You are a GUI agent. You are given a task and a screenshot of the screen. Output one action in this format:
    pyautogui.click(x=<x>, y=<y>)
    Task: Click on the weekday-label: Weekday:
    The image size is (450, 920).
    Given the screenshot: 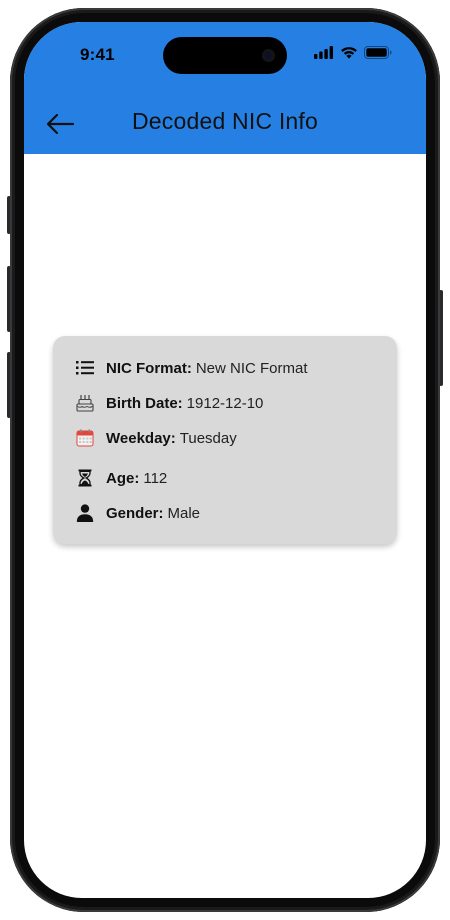 What is the action you would take?
    pyautogui.click(x=141, y=438)
    